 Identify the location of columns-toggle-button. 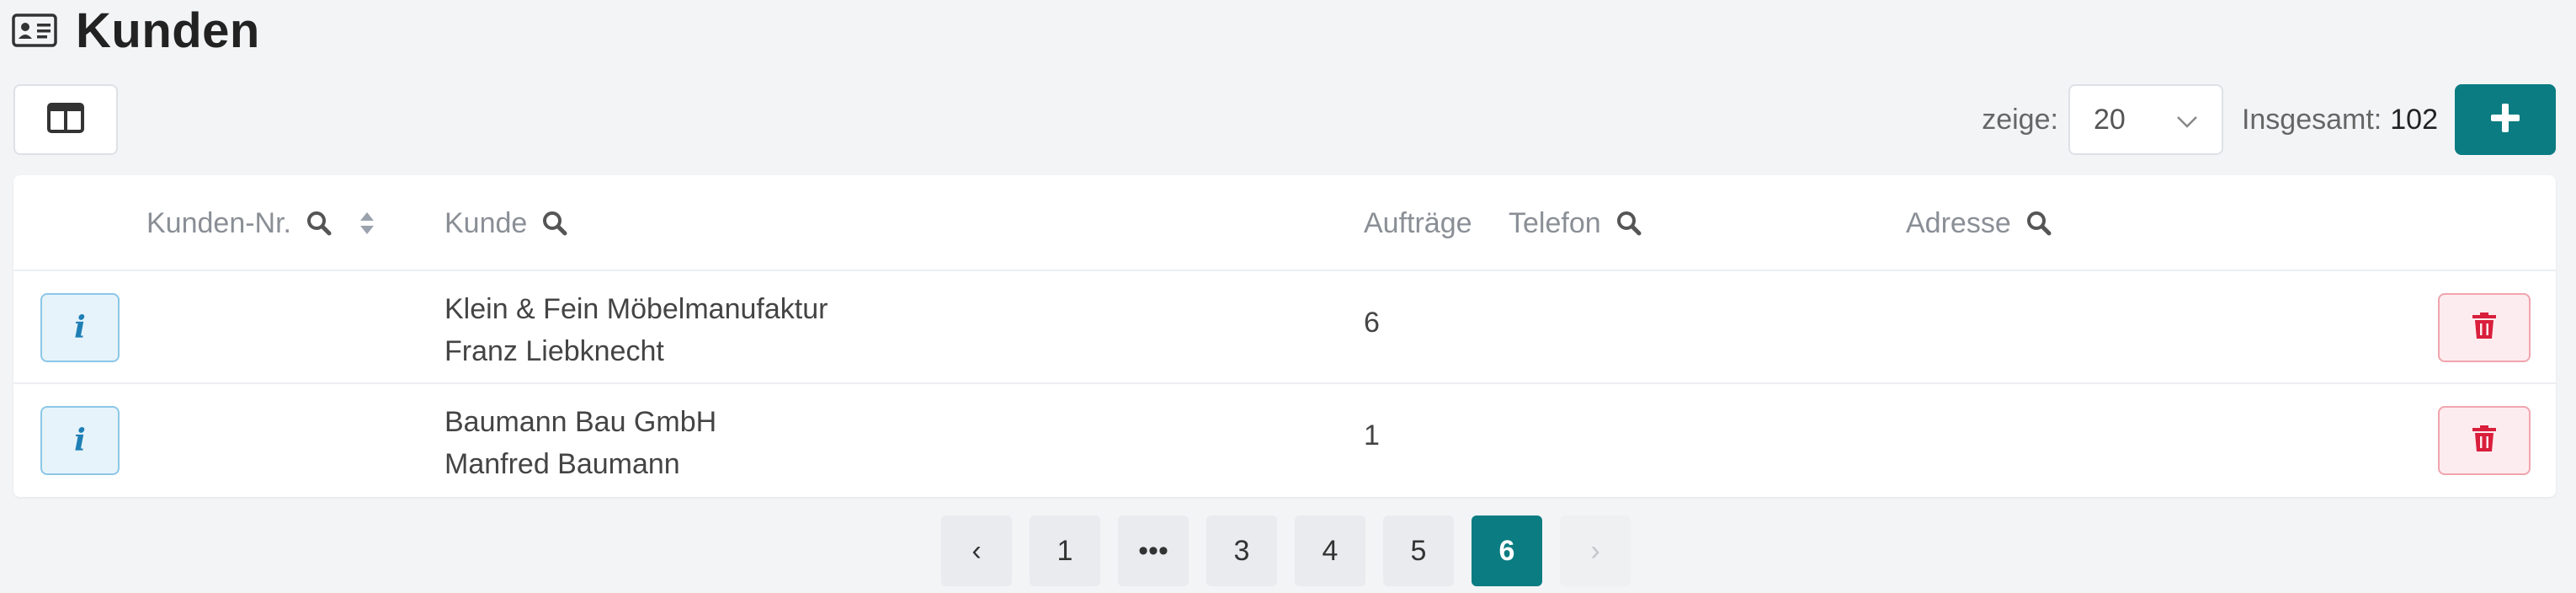
(66, 119).